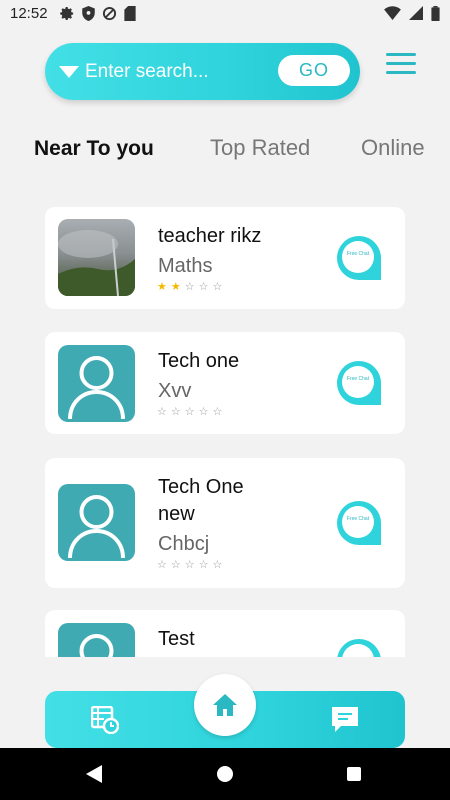 The image size is (450, 800). I want to click on tab-top-rated: Top Rated, so click(260, 148).